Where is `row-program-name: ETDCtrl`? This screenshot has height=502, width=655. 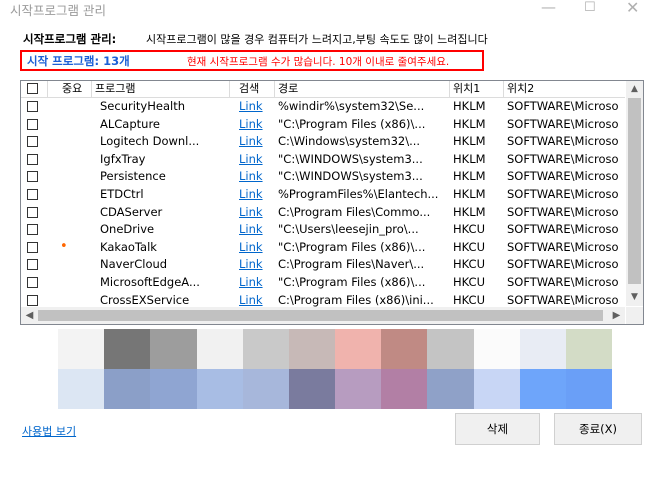 row-program-name: ETDCtrl is located at coordinates (122, 194).